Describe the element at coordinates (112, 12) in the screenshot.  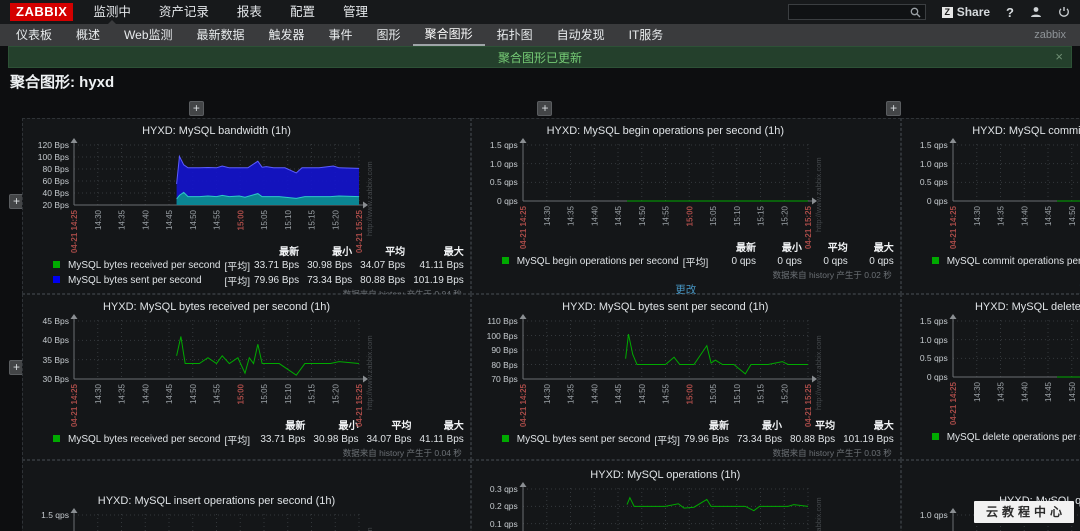
I see `menu-item-monitoring: 监测中` at that location.